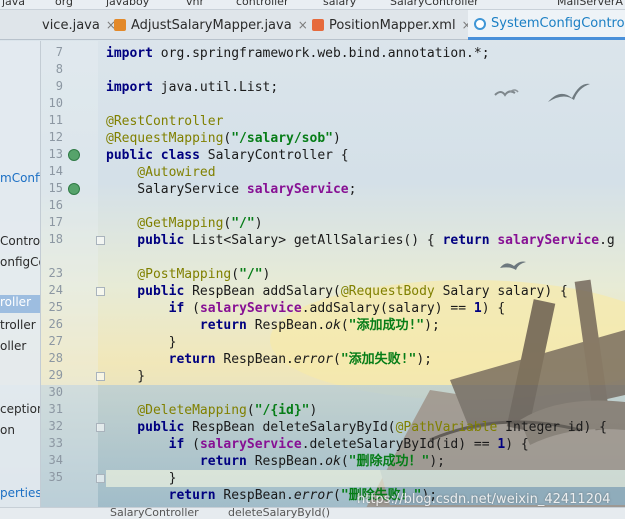  Describe the element at coordinates (184, 223) in the screenshot. I see `code-line: @GetMapping("/")` at that location.